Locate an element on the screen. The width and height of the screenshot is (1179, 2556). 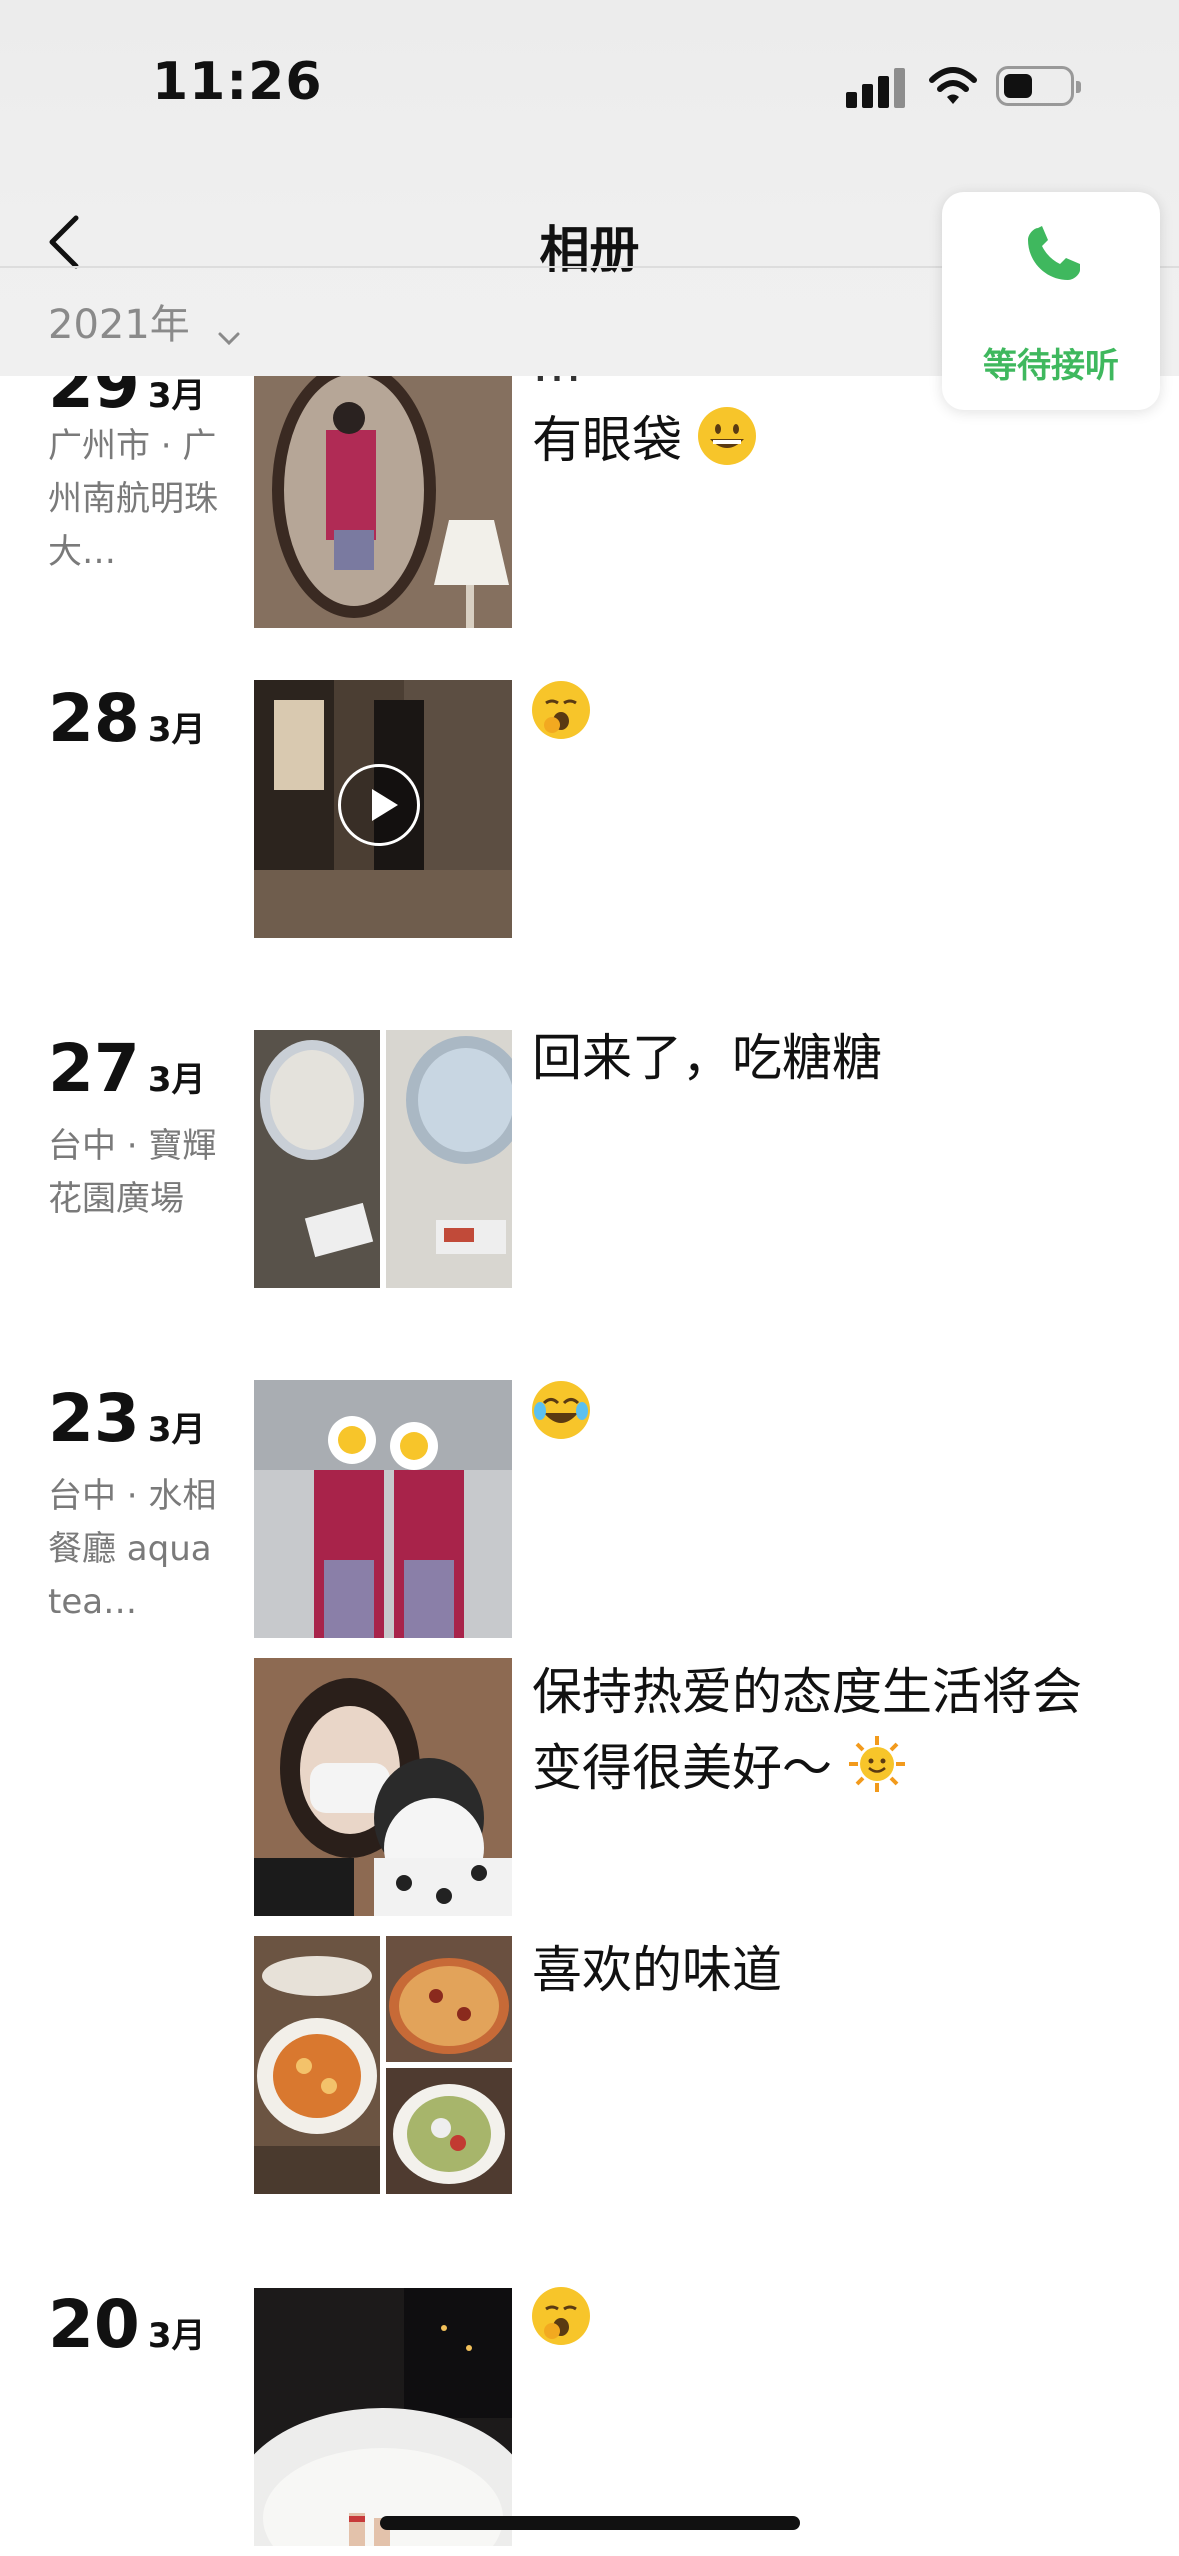
waiting-call-widget: 等待接听 is located at coordinates (1051, 301).